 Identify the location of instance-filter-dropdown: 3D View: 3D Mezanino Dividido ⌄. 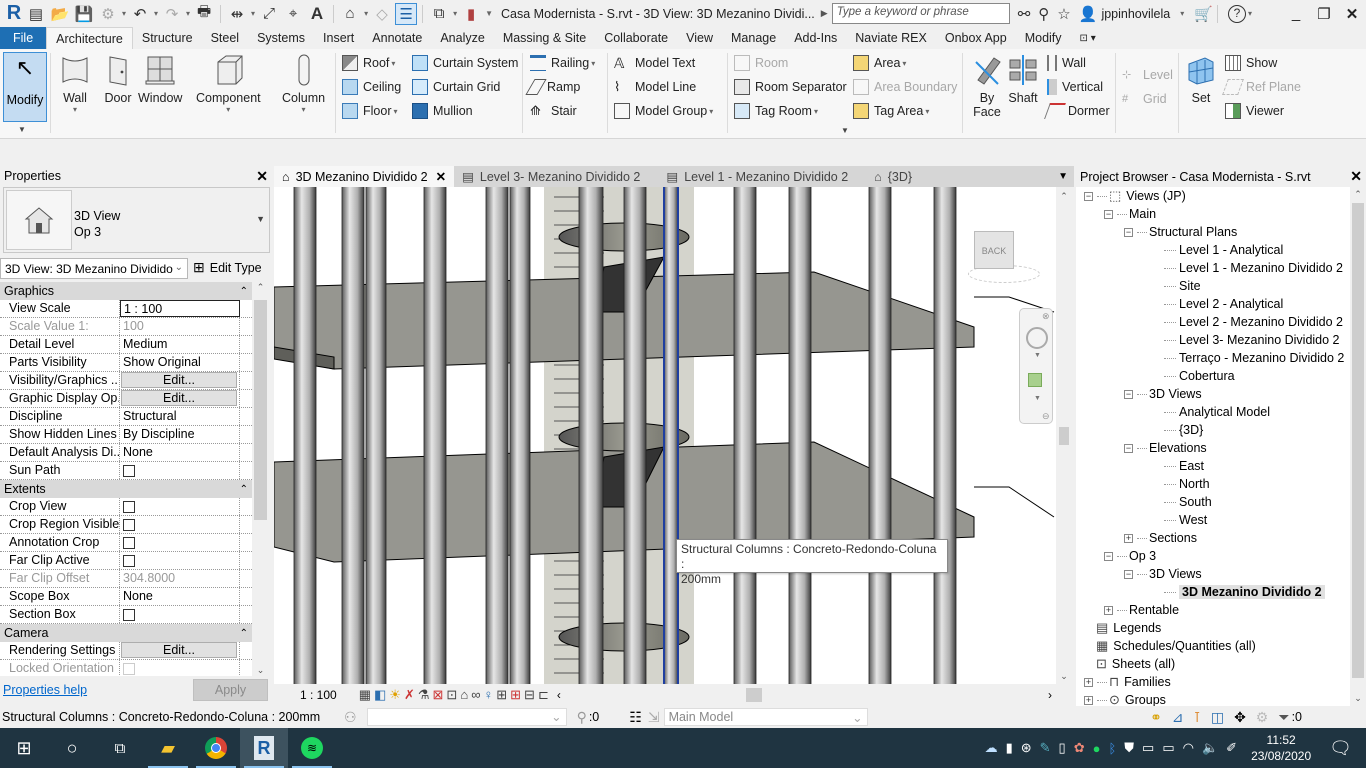
(94, 268).